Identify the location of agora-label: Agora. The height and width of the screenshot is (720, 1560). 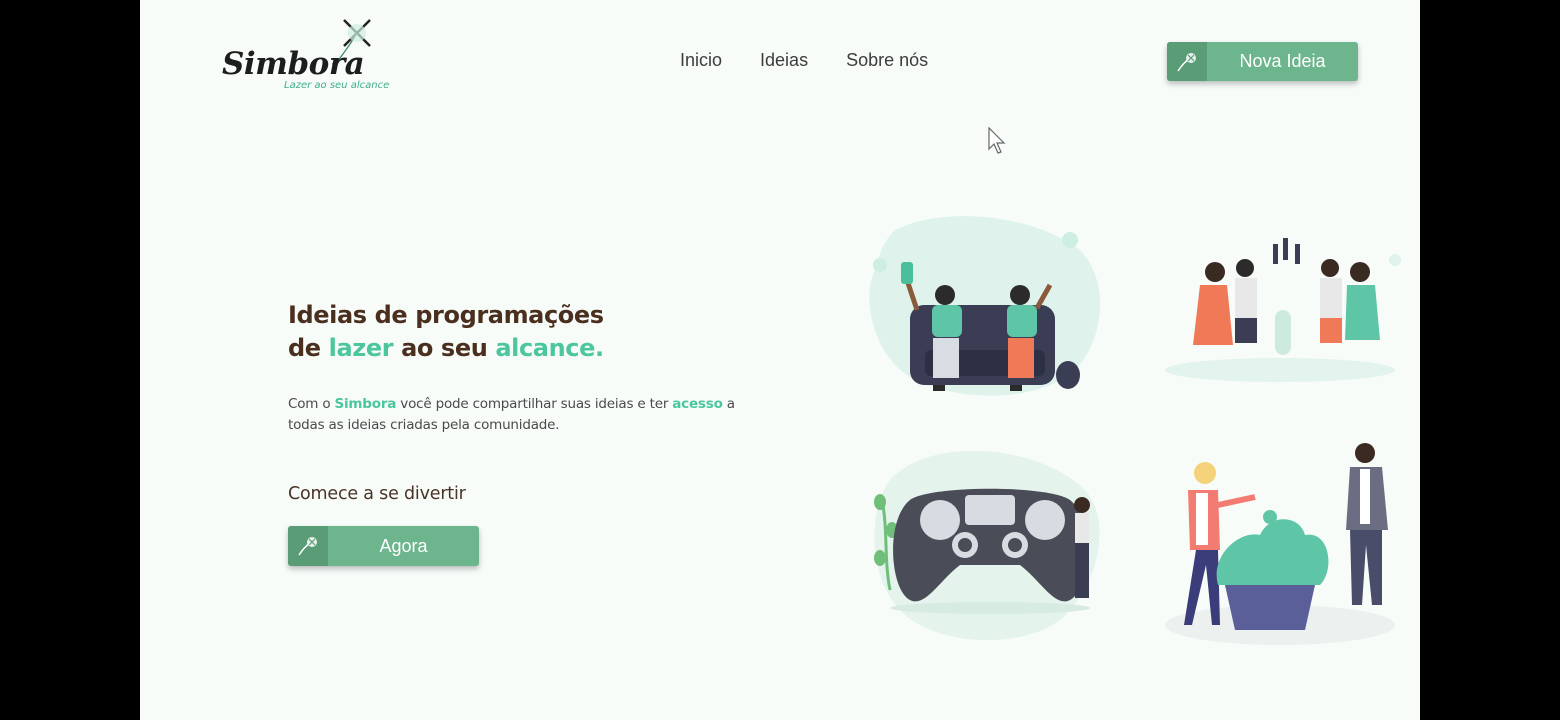
(403, 545).